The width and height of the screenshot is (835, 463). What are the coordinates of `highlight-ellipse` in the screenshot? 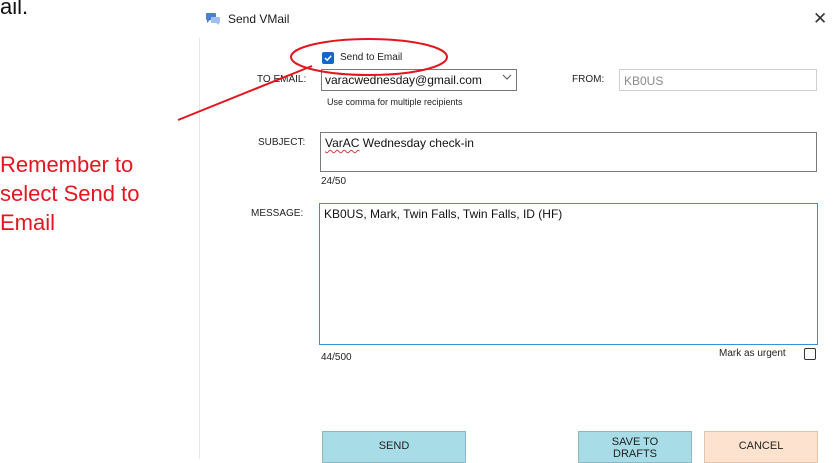 It's located at (369, 57).